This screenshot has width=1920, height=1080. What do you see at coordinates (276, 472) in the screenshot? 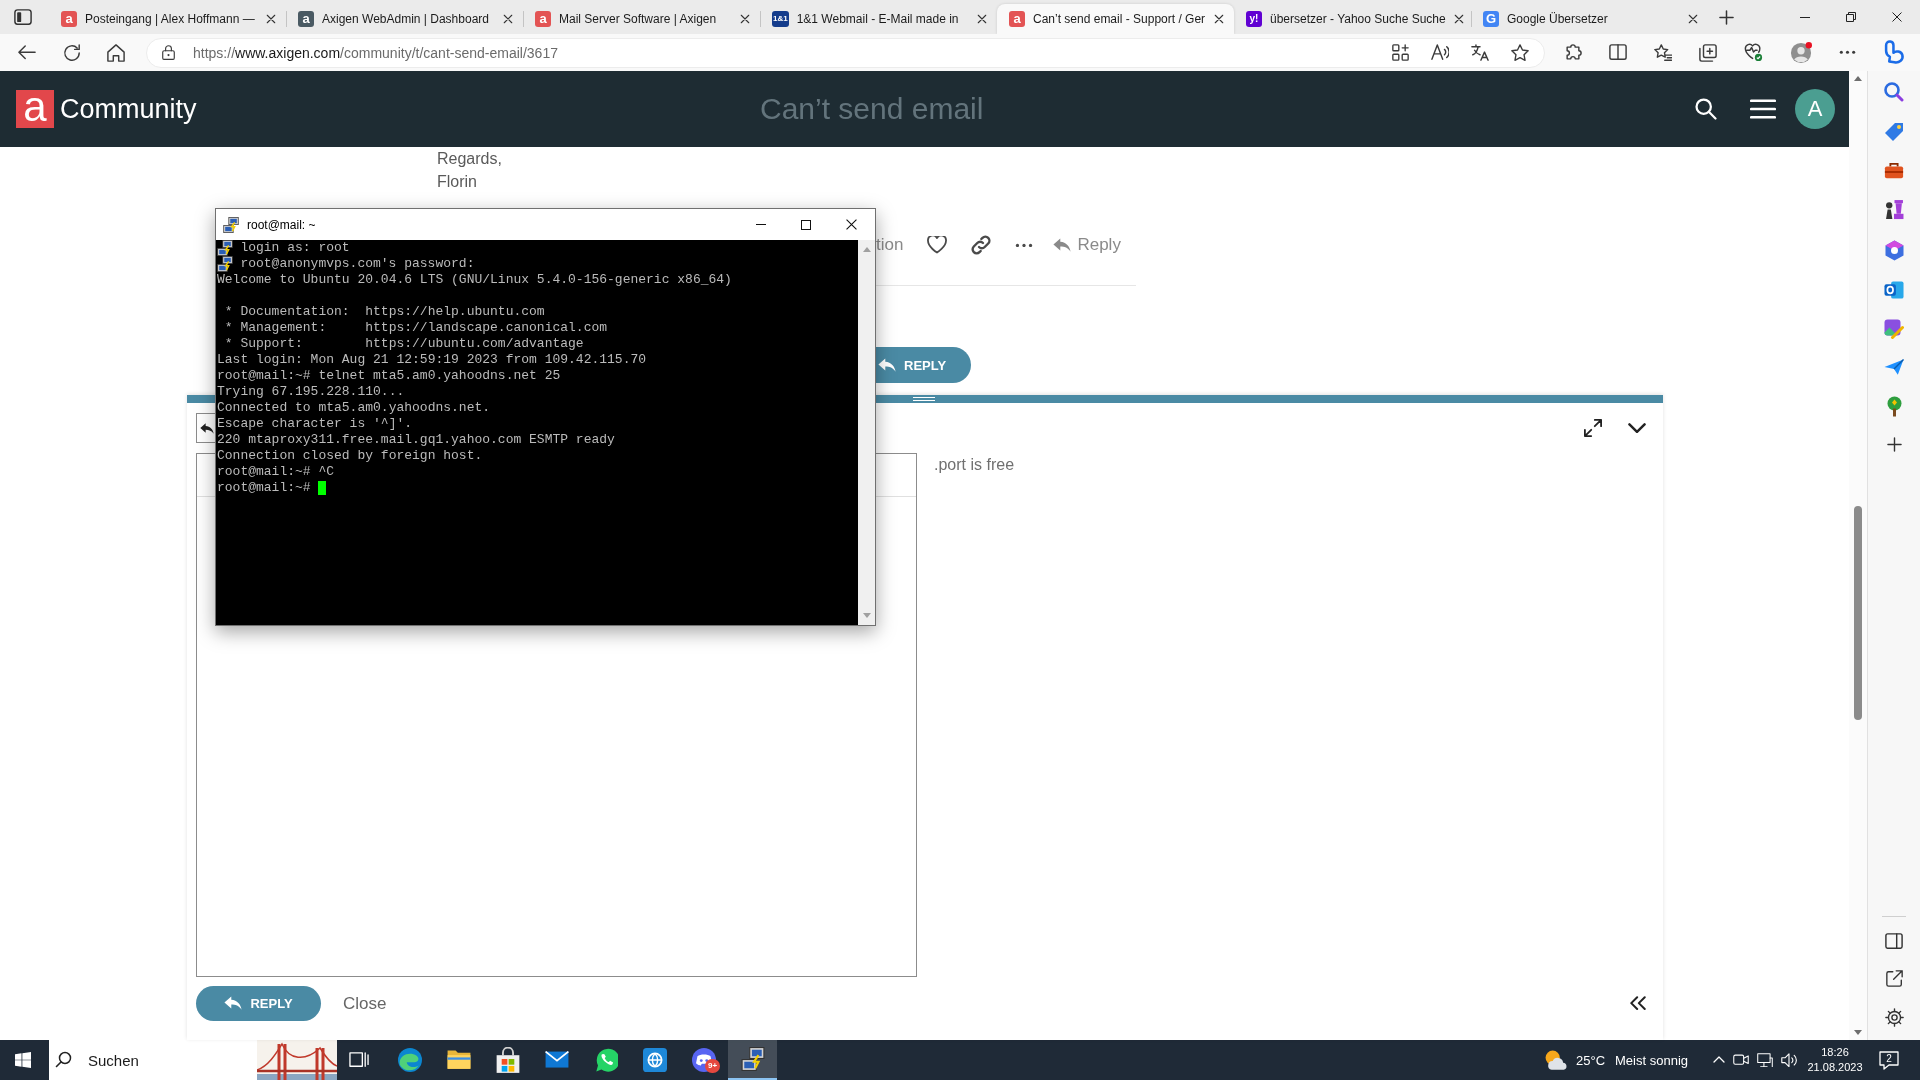
I see `terminal-line: root@mail:~# ^C` at bounding box center [276, 472].